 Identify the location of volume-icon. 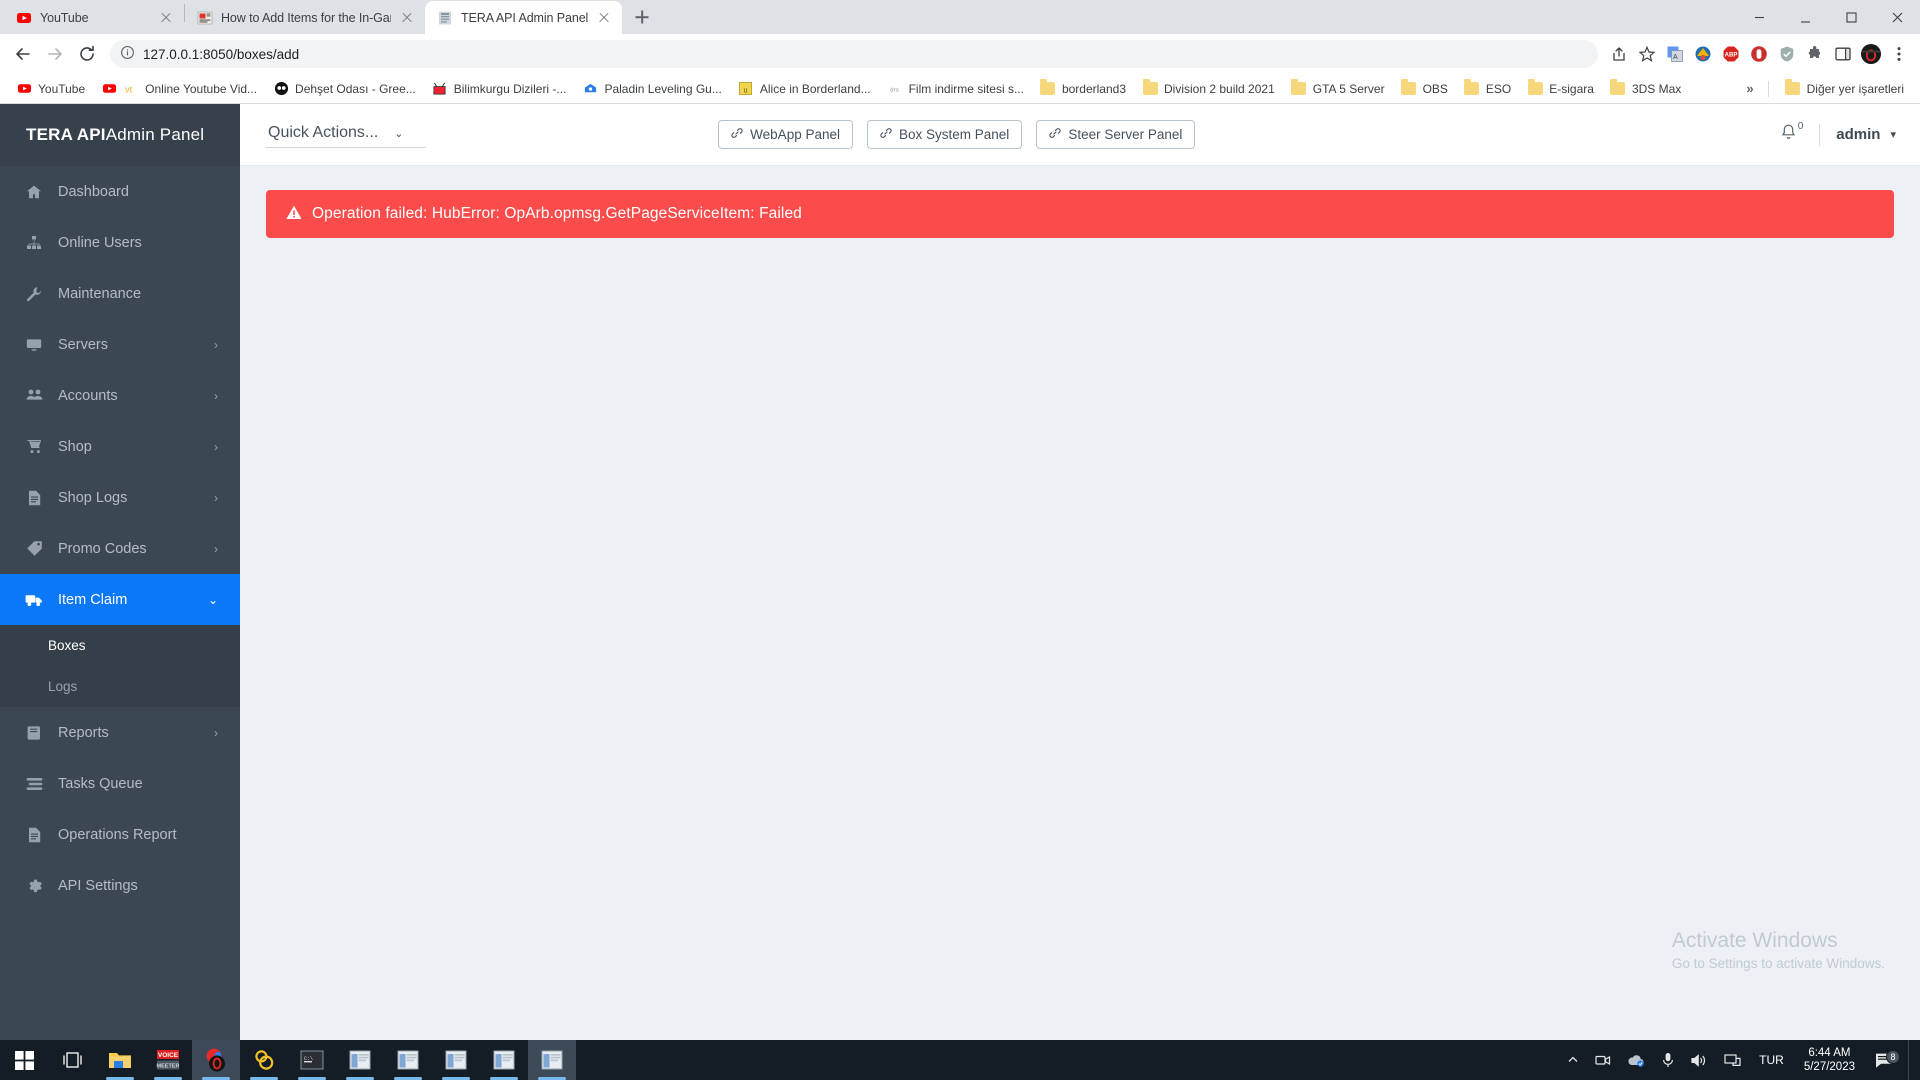
(1699, 1060).